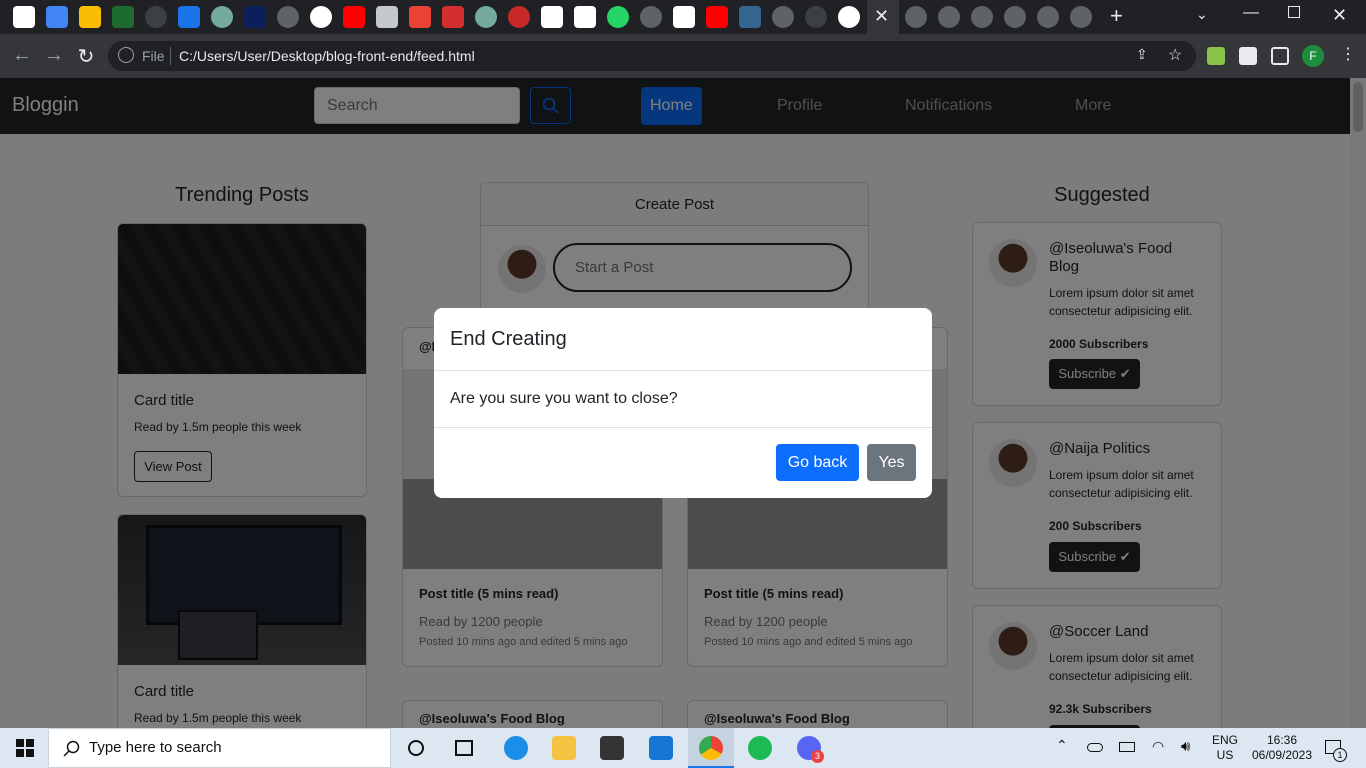 This screenshot has width=1366, height=768. I want to click on chrome-menu-icon: ⋮, so click(1348, 54).